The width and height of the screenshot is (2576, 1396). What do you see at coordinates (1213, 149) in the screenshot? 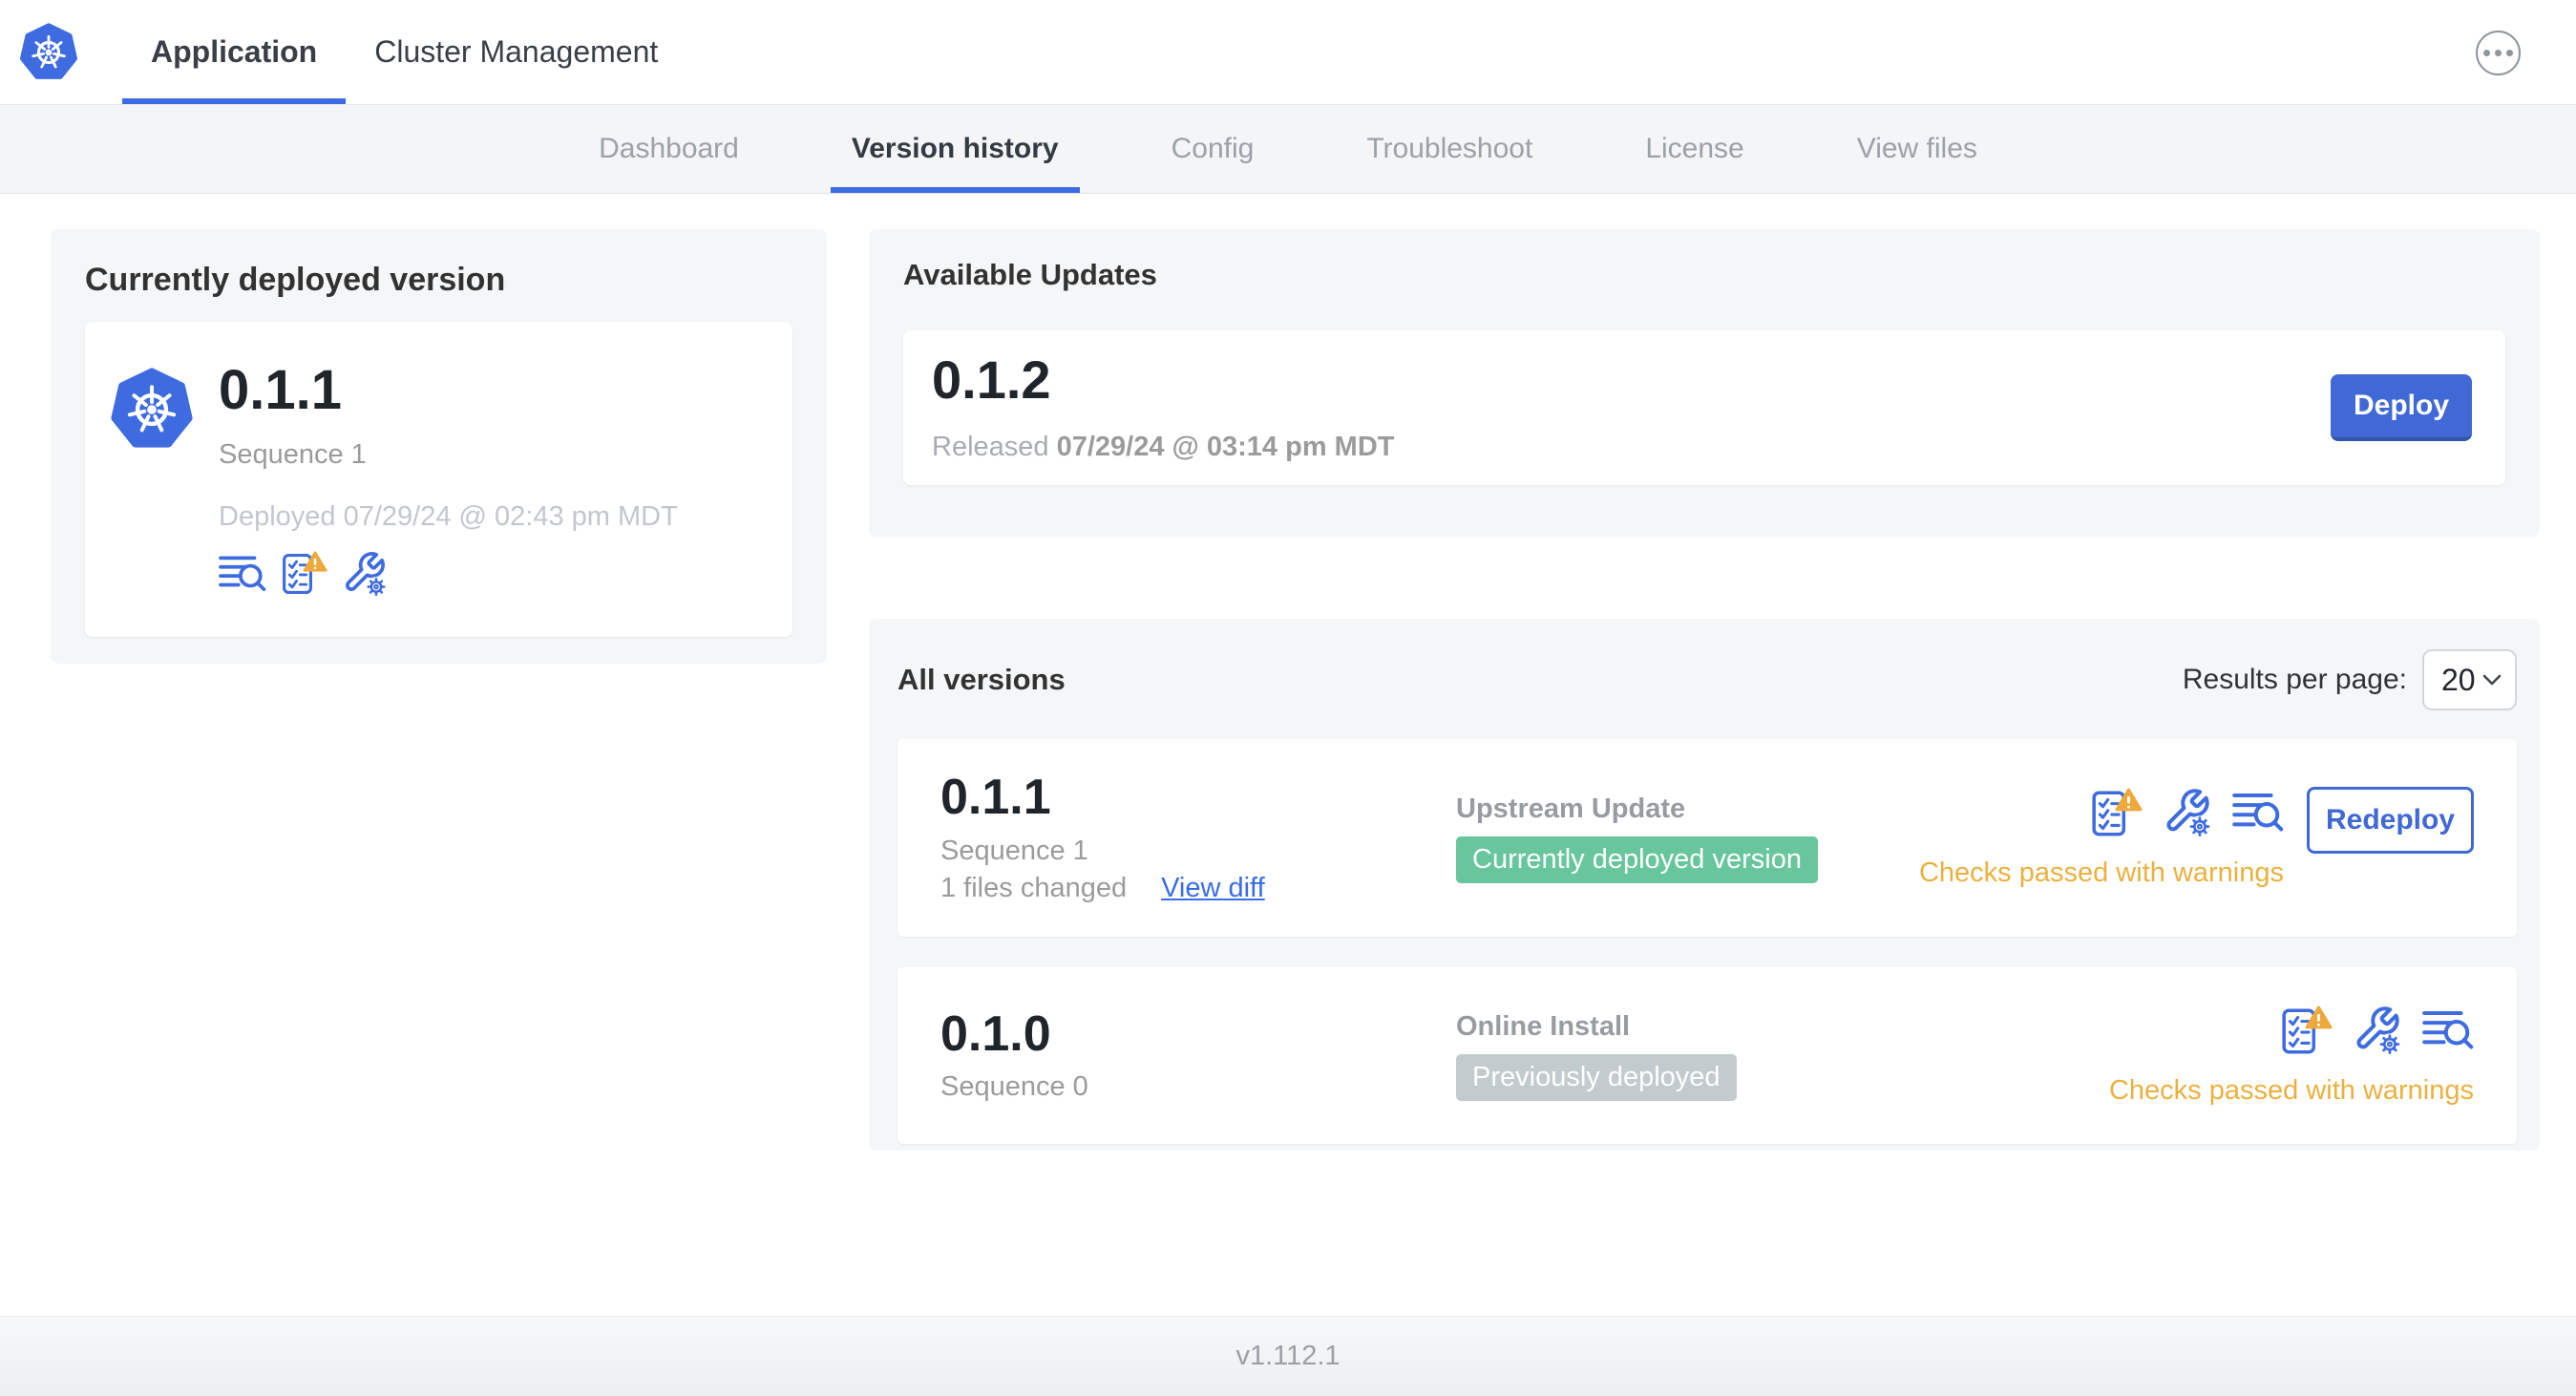
I see `subnav-config: Config` at bounding box center [1213, 149].